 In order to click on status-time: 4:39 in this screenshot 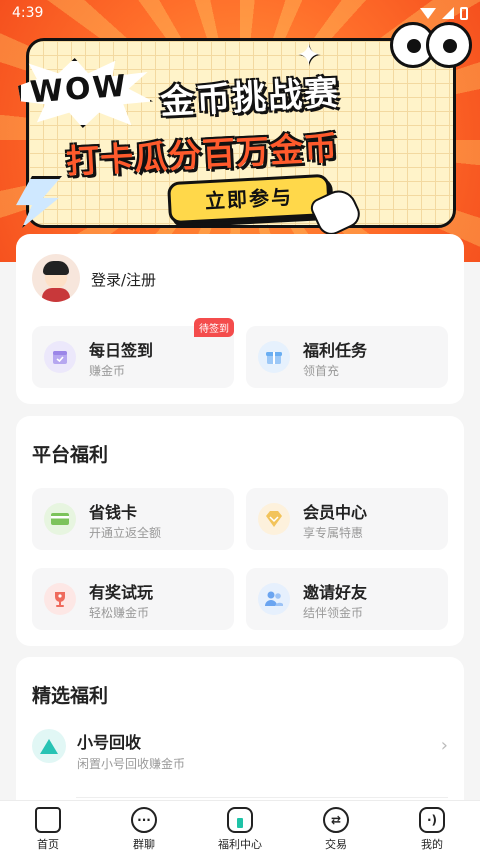, I will do `click(28, 13)`.